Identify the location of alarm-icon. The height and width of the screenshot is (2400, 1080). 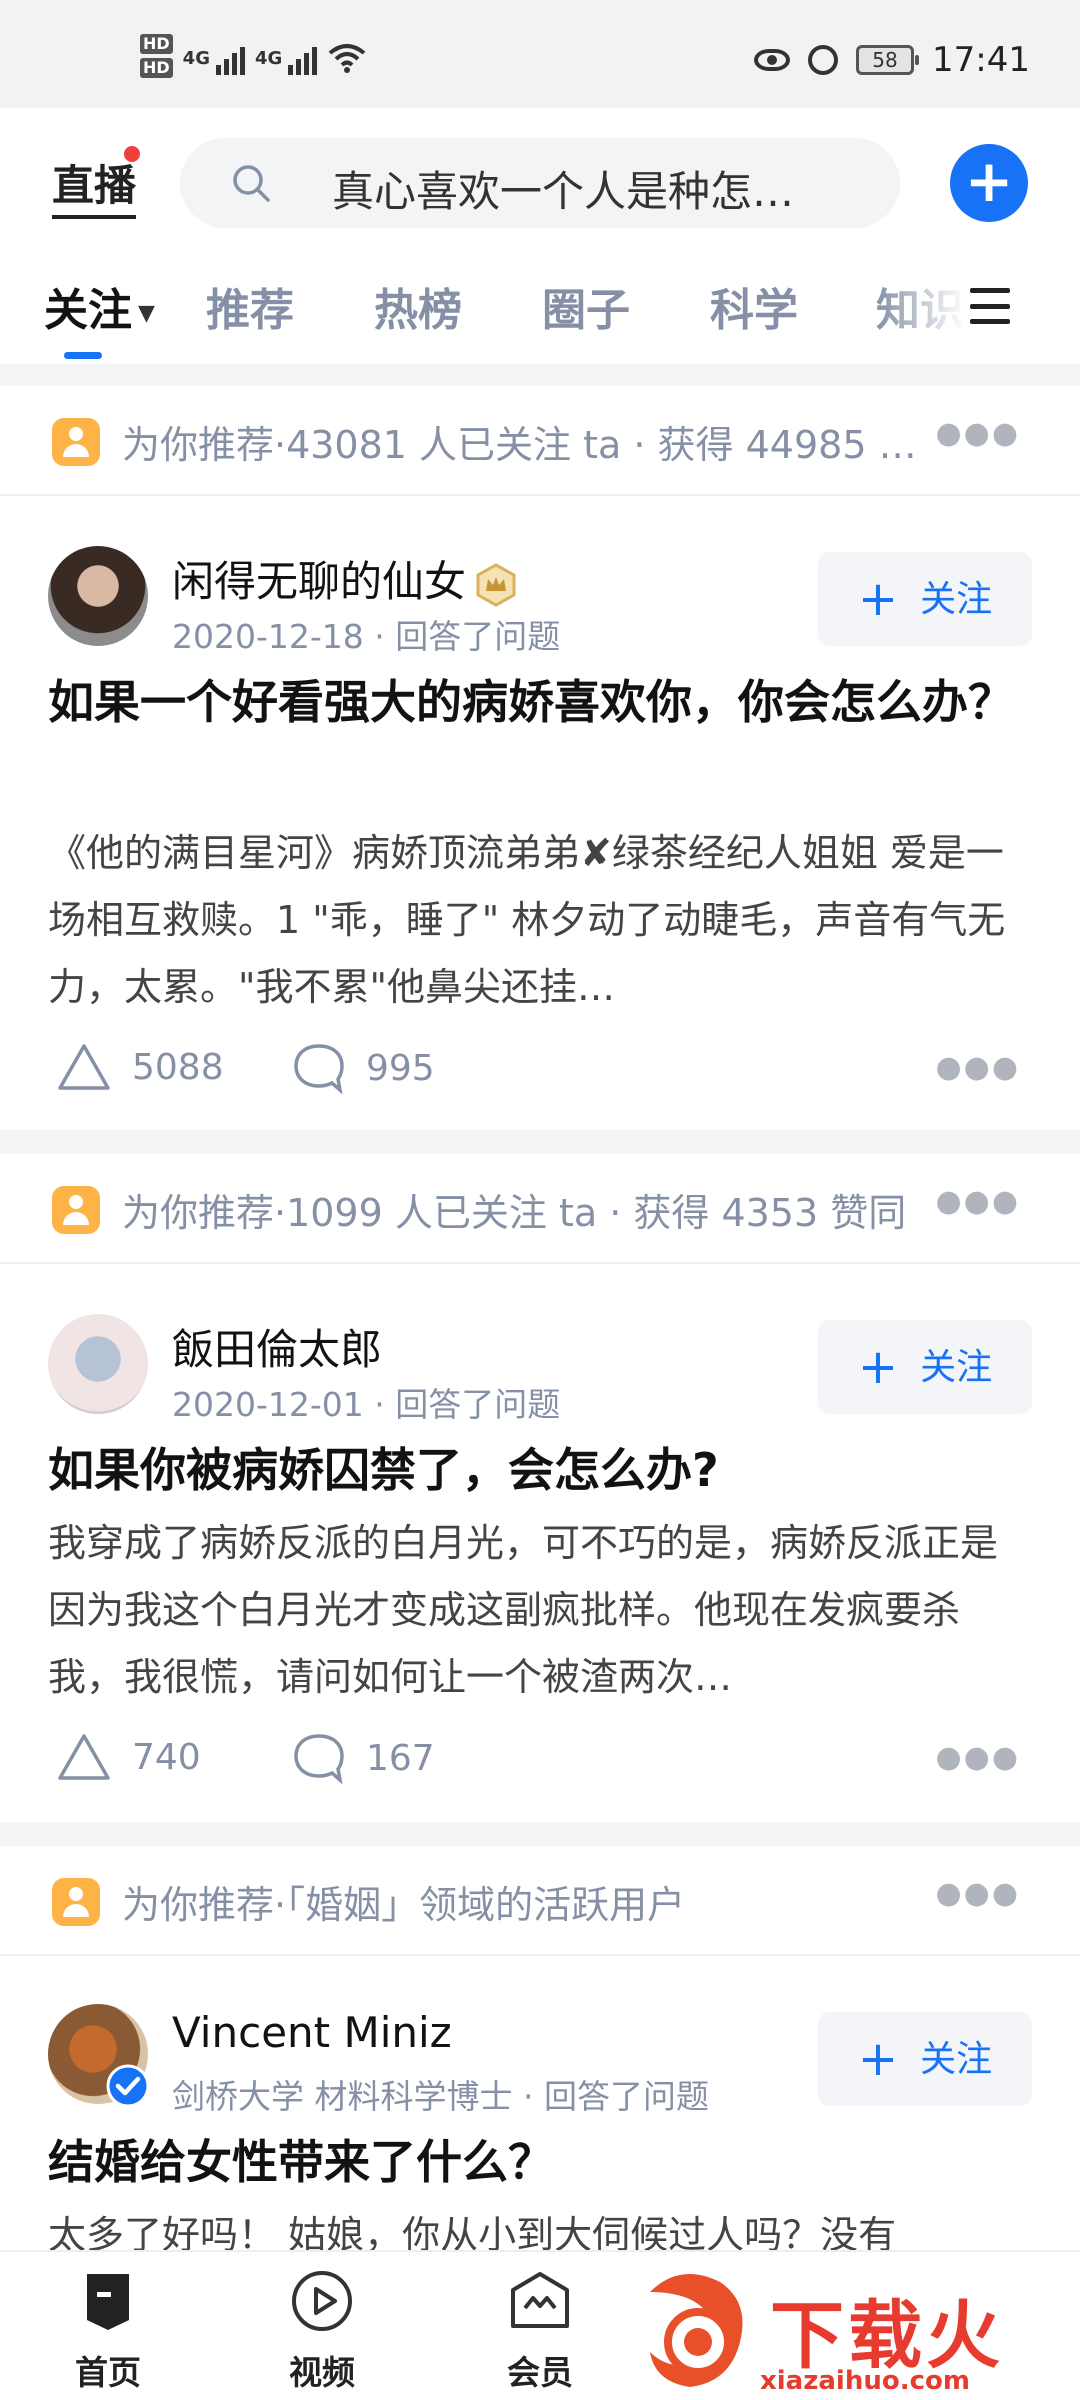
(823, 60).